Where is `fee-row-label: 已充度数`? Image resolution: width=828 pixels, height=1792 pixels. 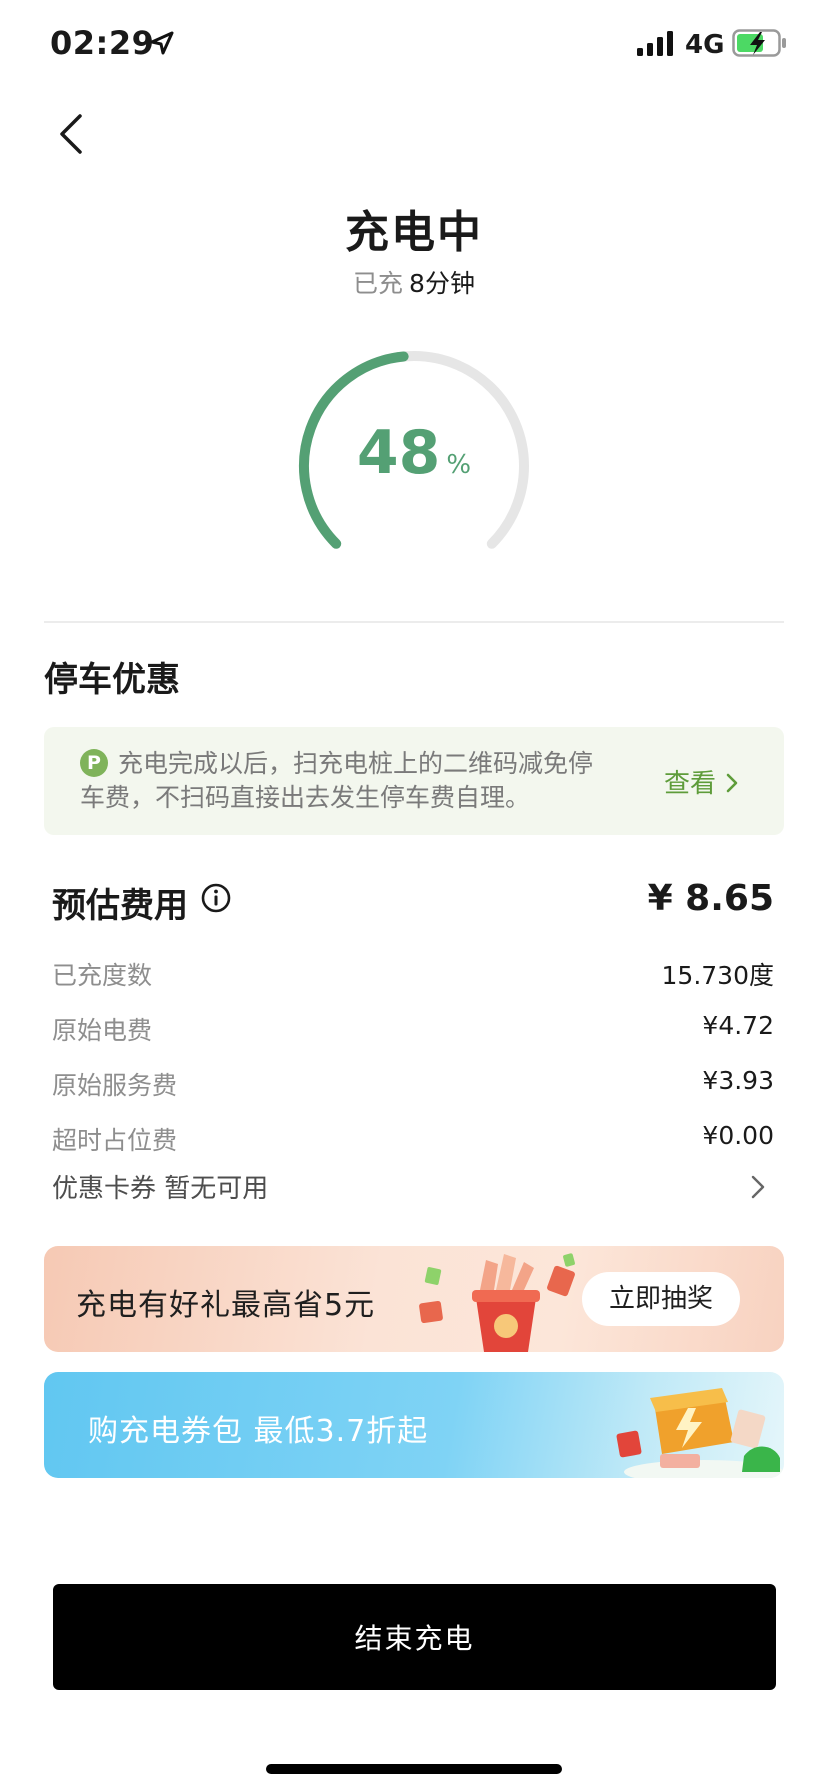
fee-row-label: 已充度数 is located at coordinates (102, 975).